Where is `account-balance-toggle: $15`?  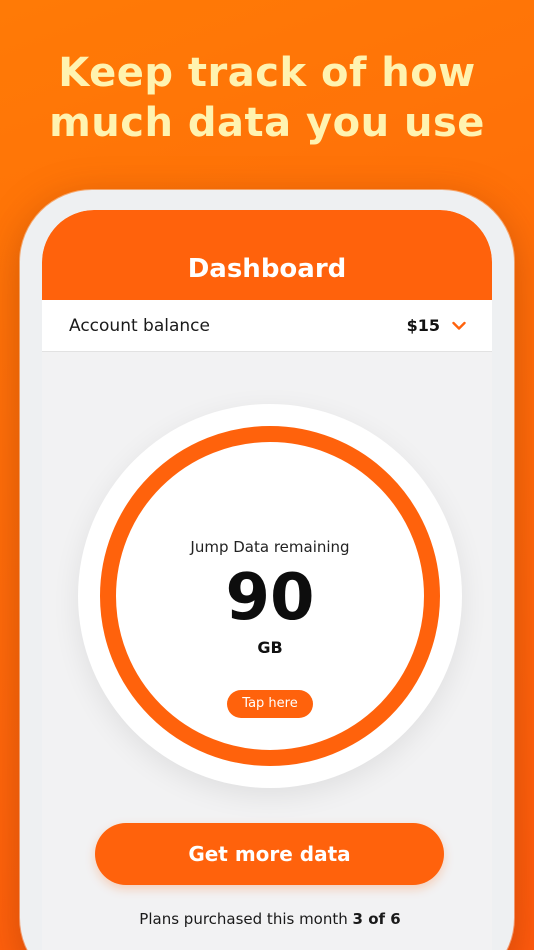
account-balance-toggle: $15 is located at coordinates (436, 325).